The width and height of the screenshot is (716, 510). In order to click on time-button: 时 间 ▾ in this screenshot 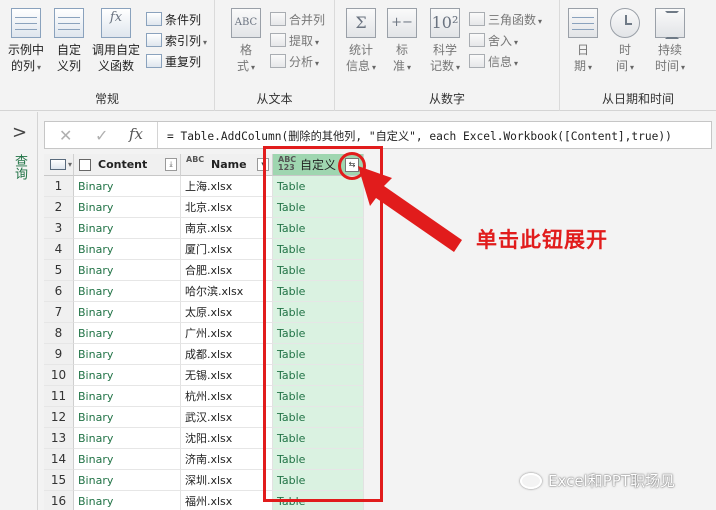, I will do `click(625, 42)`.